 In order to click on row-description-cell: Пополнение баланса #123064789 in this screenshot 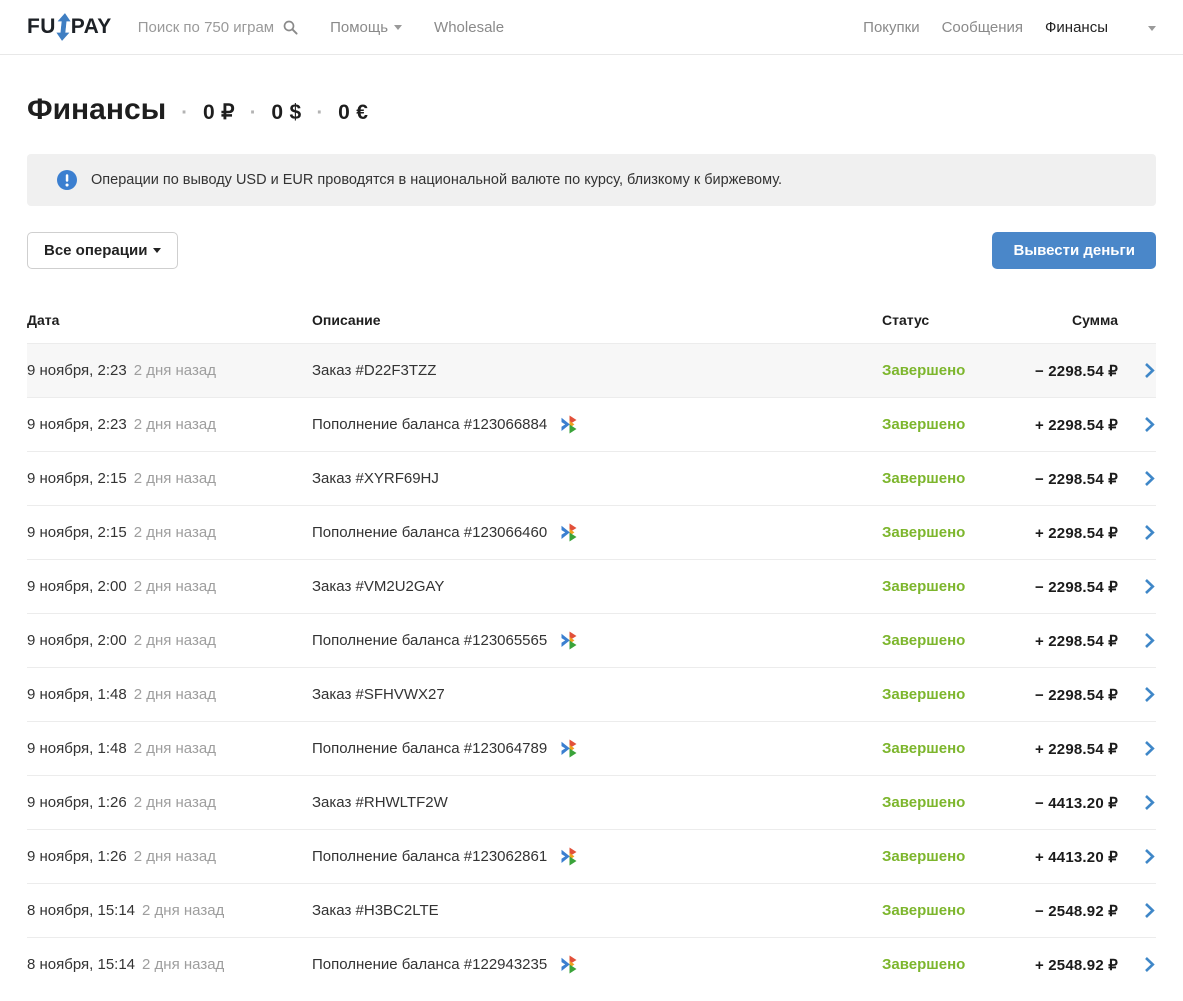, I will do `click(597, 748)`.